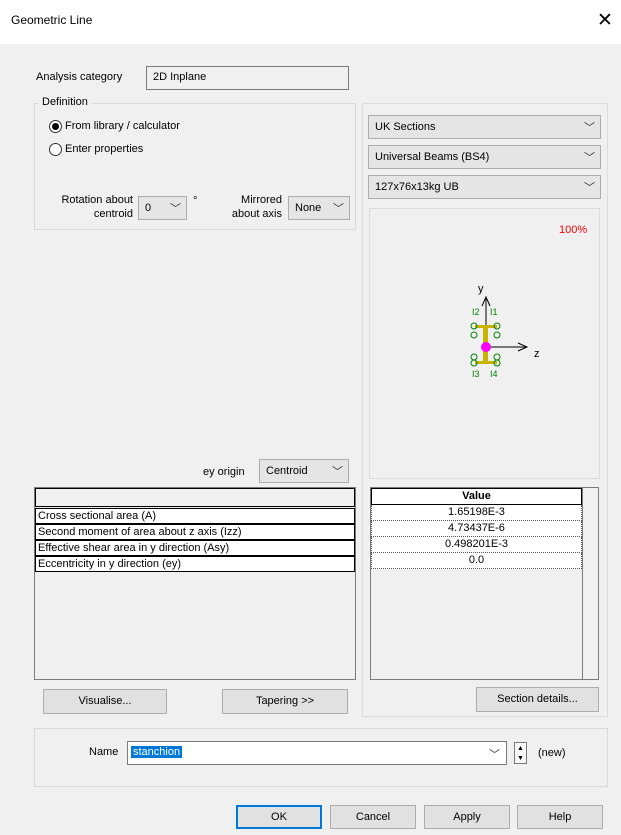  I want to click on point-label-i3: I3, so click(476, 374).